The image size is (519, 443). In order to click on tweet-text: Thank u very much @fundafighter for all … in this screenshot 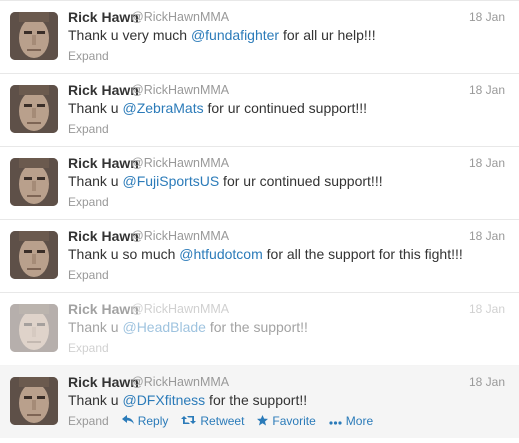, I will do `click(222, 35)`.